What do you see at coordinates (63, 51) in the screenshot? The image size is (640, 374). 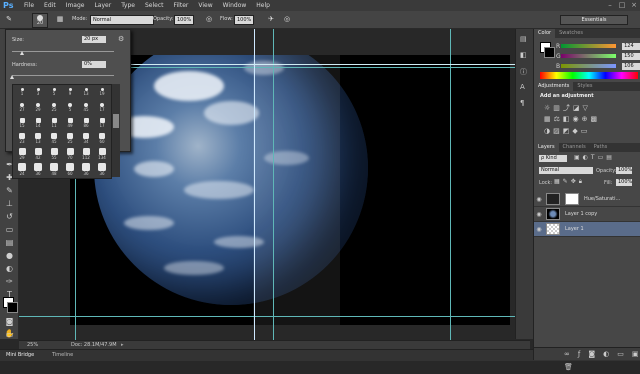 I see `size-slider` at bounding box center [63, 51].